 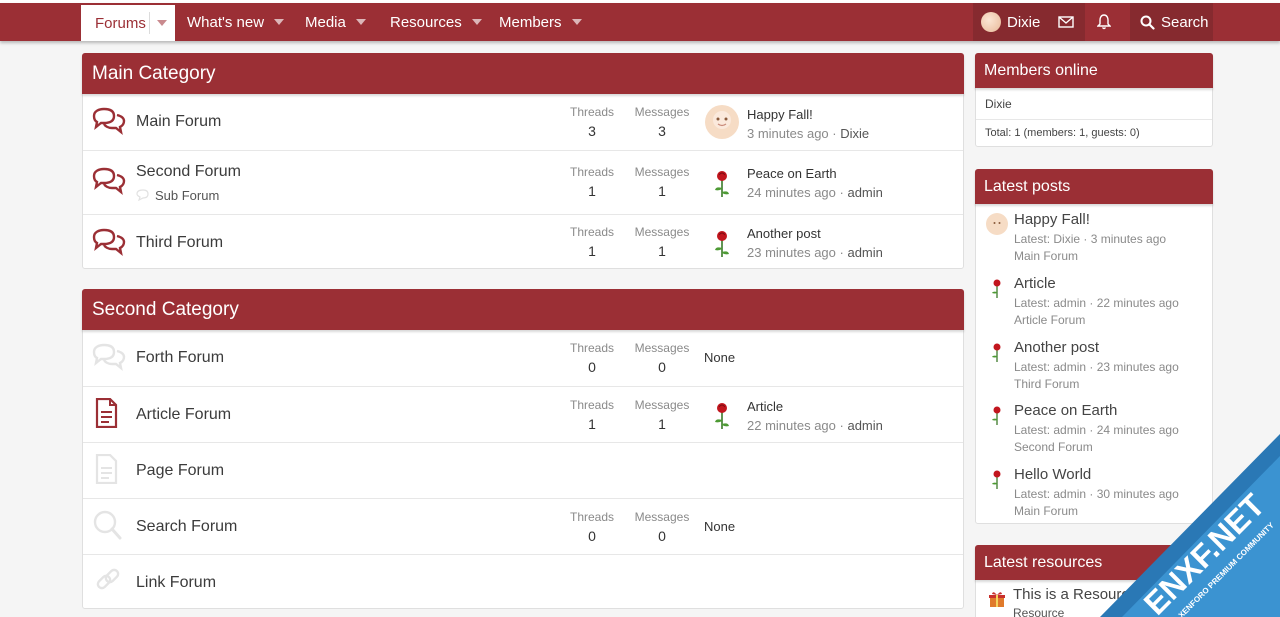 What do you see at coordinates (523, 309) in the screenshot?
I see `category-title: Second Category` at bounding box center [523, 309].